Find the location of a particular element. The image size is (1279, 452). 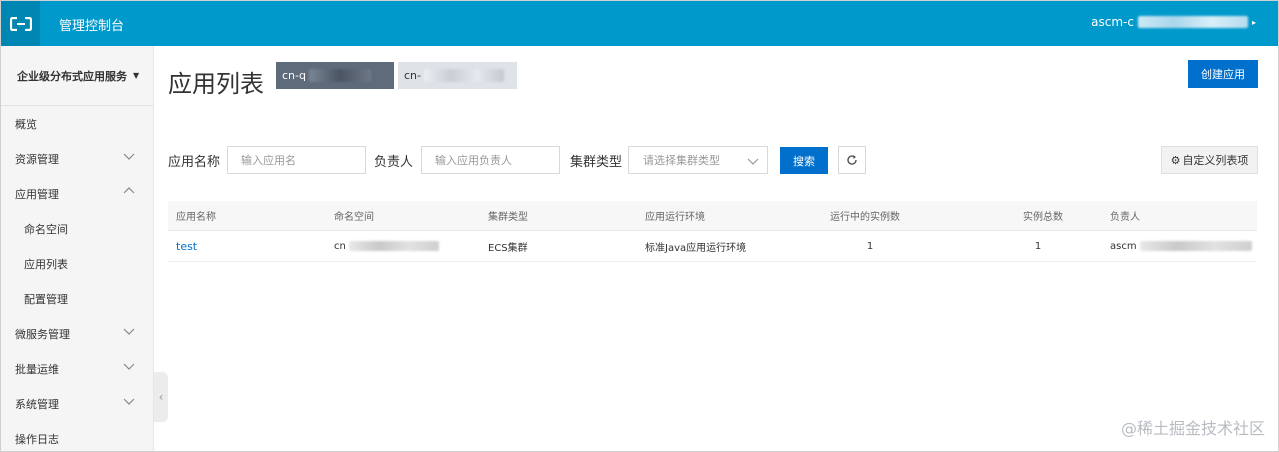

product-switcher: 企业级分布式应用服务 ▼ is located at coordinates (77, 76).